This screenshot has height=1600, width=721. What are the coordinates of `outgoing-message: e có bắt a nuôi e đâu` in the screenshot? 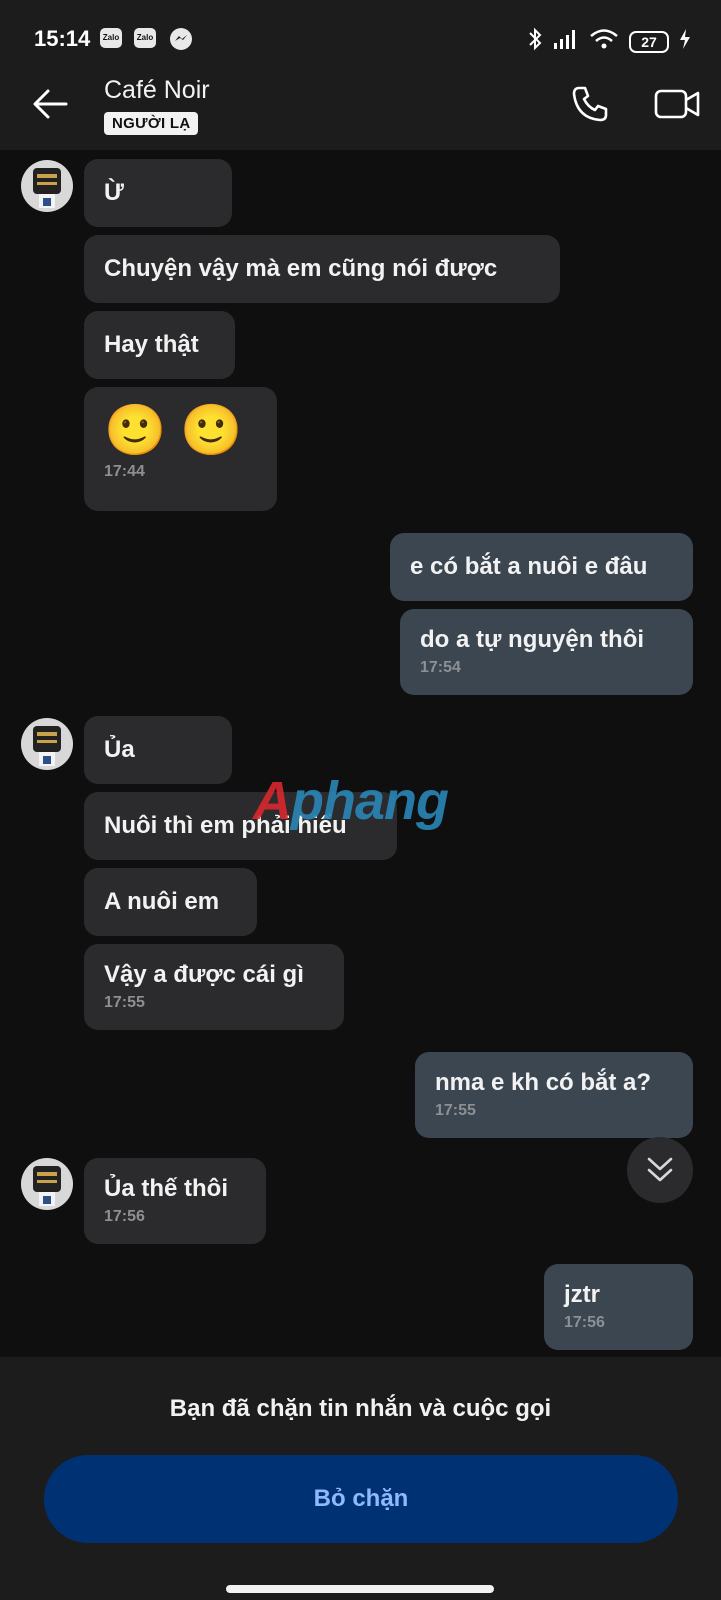 It's located at (541, 567).